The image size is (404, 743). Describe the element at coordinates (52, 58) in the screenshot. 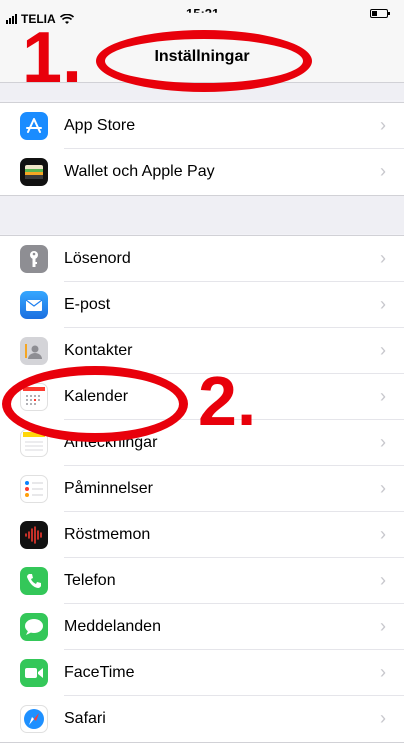

I see `annotation-step-1: 1.` at that location.